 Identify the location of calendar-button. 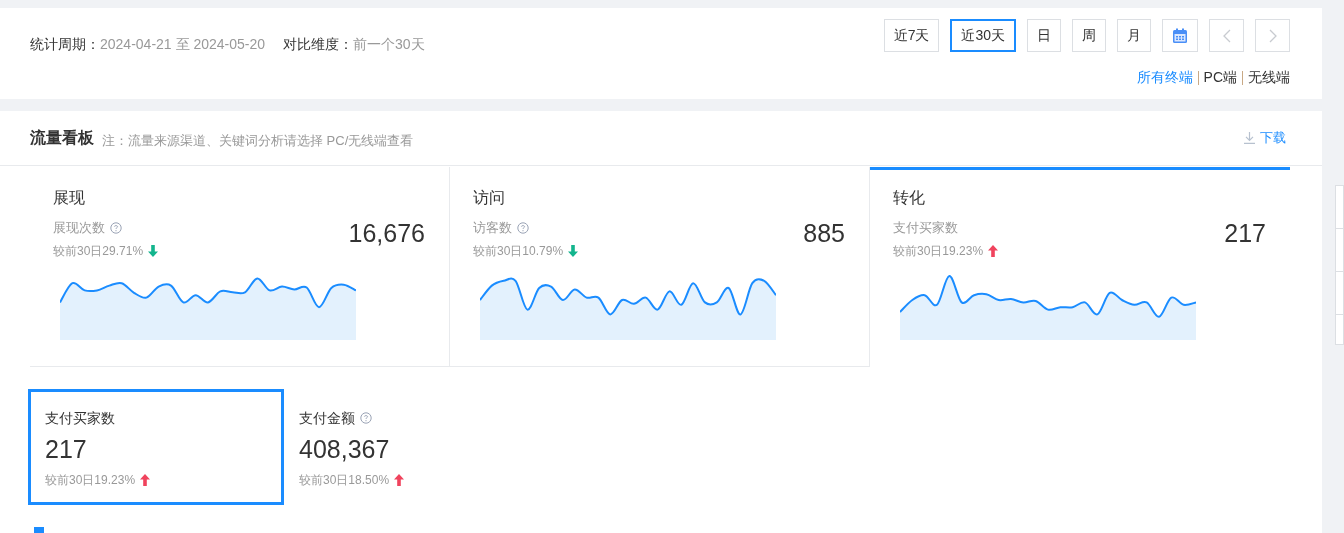
(1180, 35).